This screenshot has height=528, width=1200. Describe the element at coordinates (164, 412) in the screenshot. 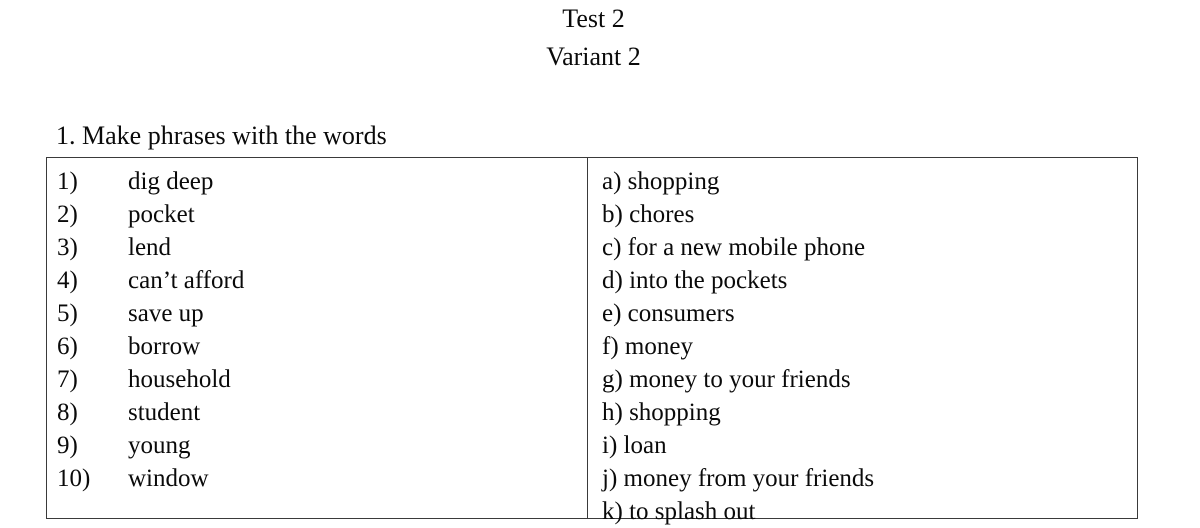

I see `row-text: student` at that location.